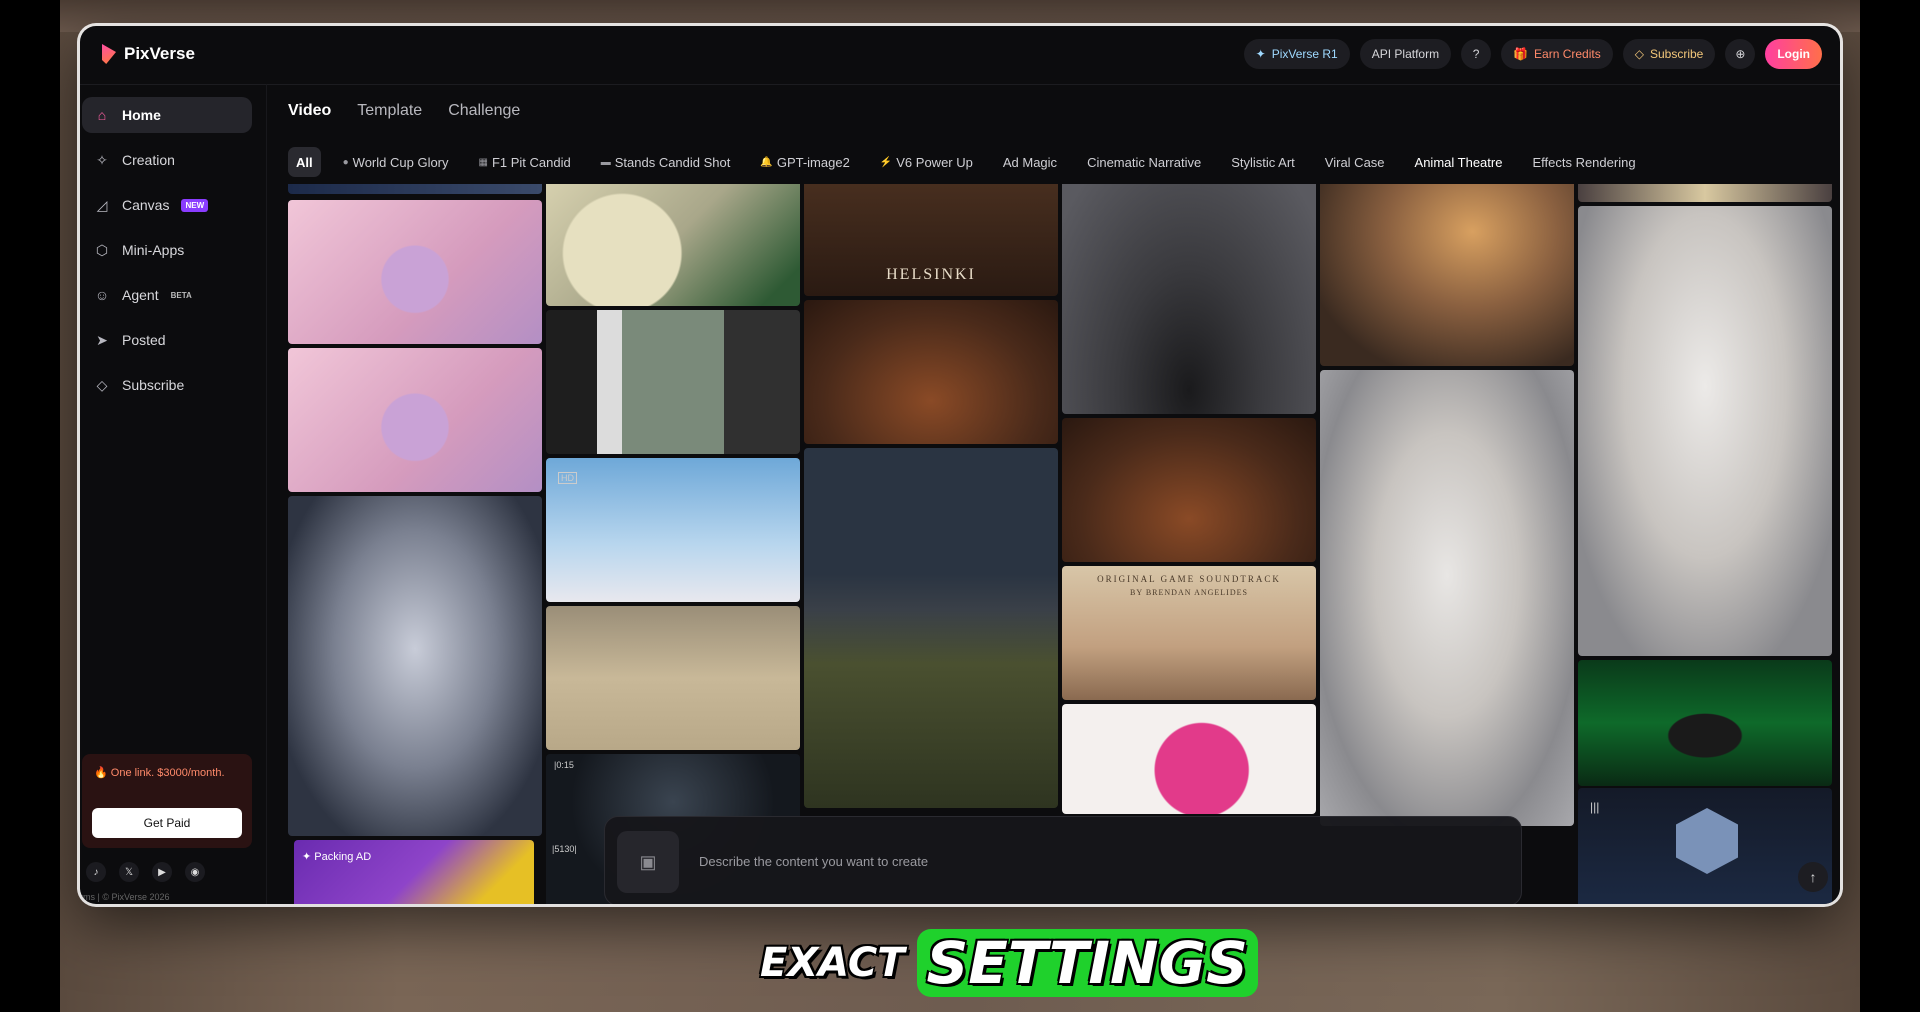  Describe the element at coordinates (1583, 162) in the screenshot. I see `chip-effects-rendering: Effects Rendering` at that location.